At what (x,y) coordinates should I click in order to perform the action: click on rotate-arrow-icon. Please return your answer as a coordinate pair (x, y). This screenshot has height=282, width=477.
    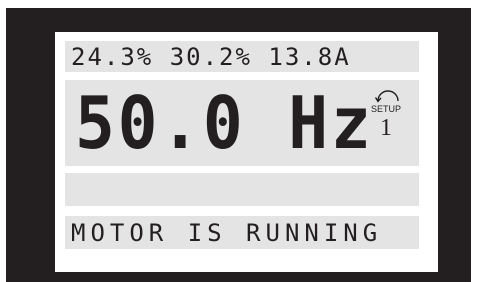
    Looking at the image, I should click on (386, 96).